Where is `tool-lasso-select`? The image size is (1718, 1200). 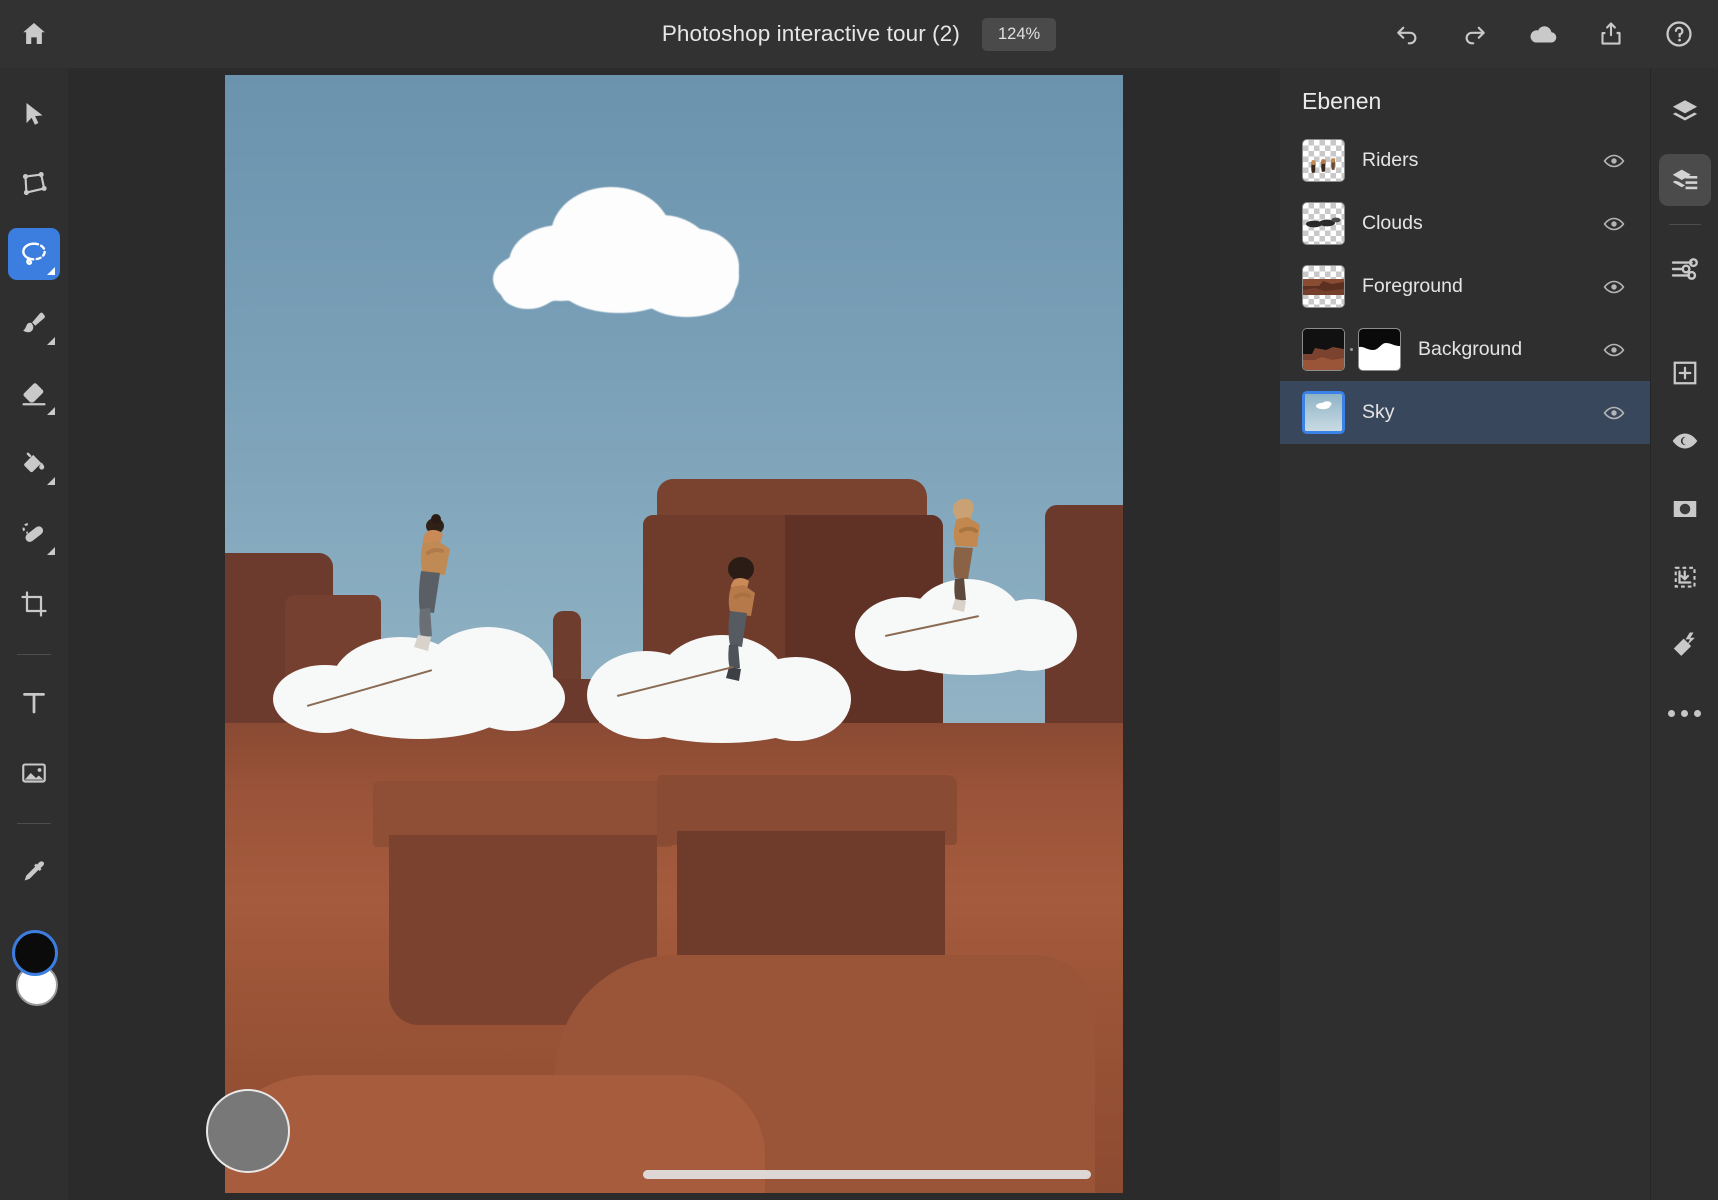
tool-lasso-select is located at coordinates (34, 254).